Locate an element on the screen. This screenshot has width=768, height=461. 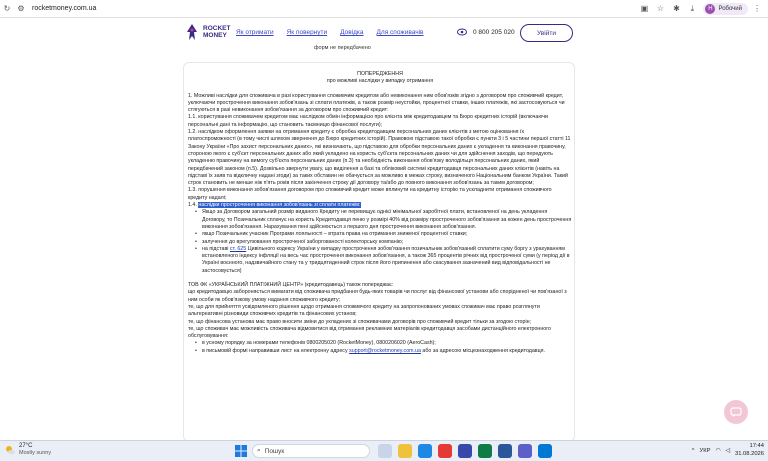
logo: ROCKET MONEY is located at coordinates (207, 32).